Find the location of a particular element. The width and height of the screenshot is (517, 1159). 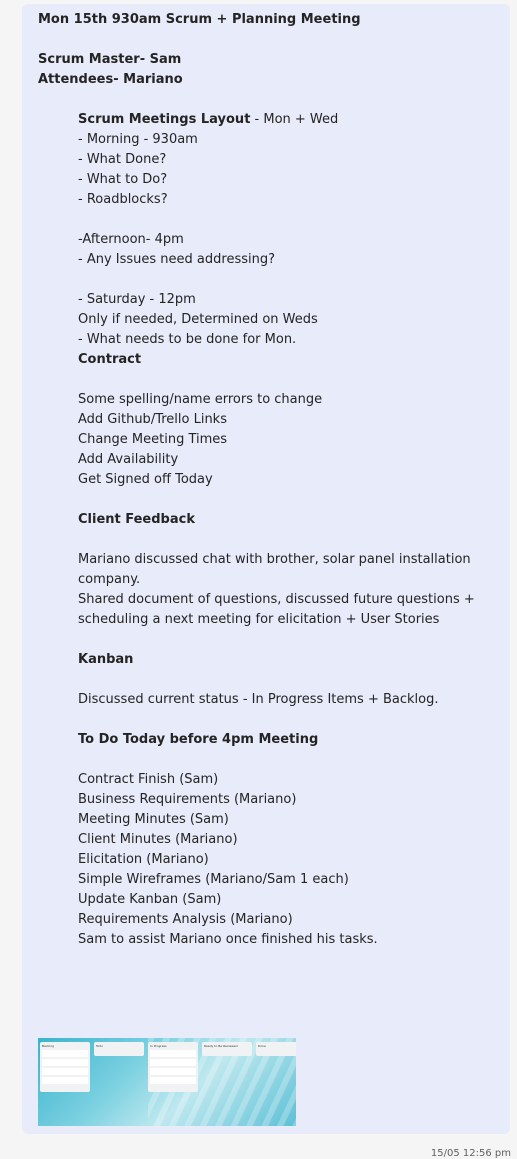

message-line: Change Meeting Times is located at coordinates (268, 440).